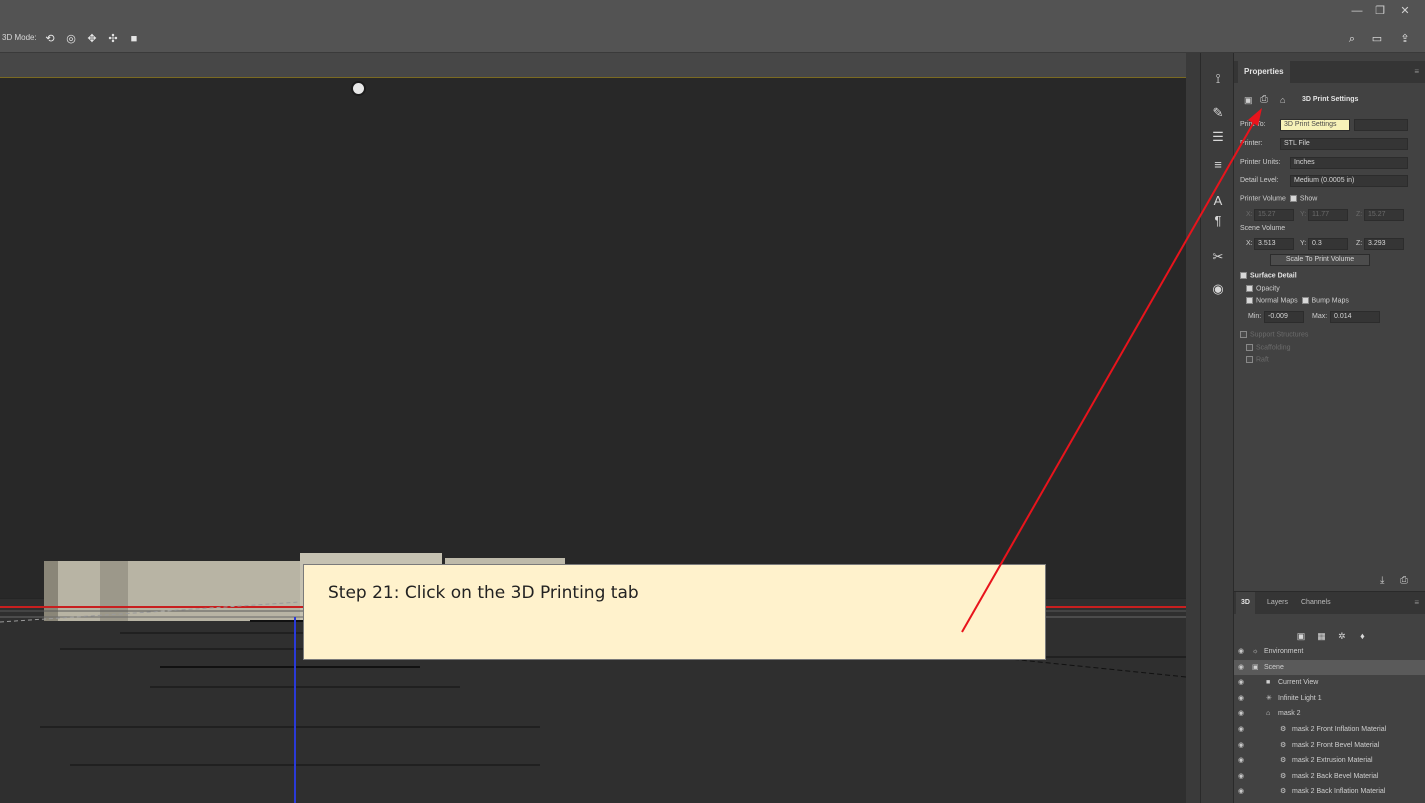 This screenshot has height=803, width=1425. Describe the element at coordinates (134, 39) in the screenshot. I see `camera-3d-icon: ■` at that location.